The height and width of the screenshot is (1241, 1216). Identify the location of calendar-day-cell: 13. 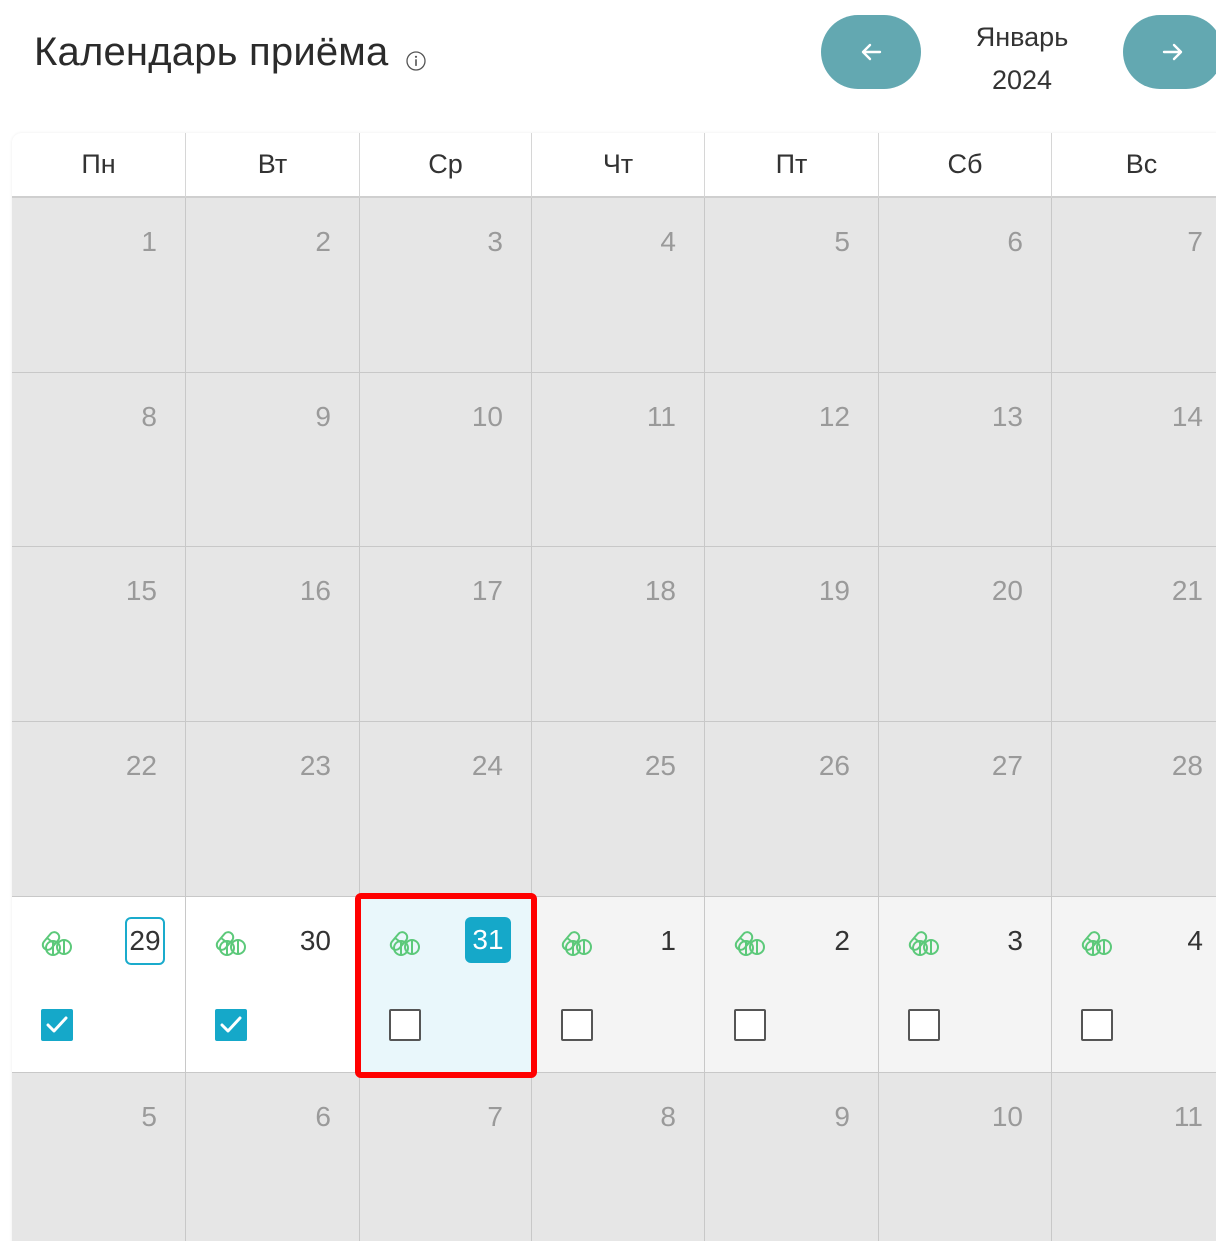
(965, 460).